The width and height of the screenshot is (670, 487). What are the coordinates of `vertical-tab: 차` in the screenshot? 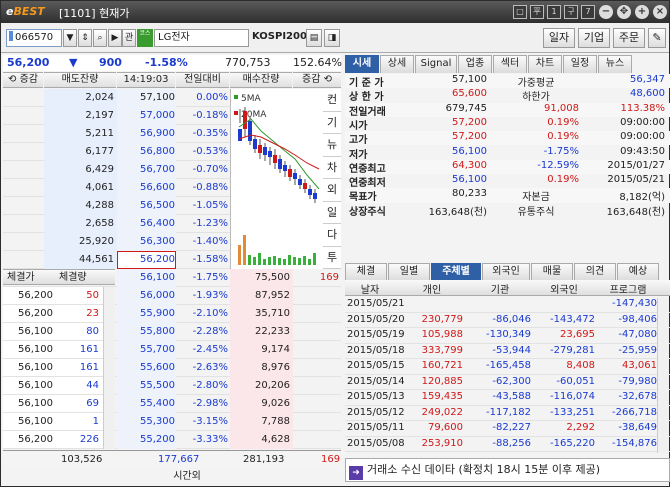 It's located at (332, 167).